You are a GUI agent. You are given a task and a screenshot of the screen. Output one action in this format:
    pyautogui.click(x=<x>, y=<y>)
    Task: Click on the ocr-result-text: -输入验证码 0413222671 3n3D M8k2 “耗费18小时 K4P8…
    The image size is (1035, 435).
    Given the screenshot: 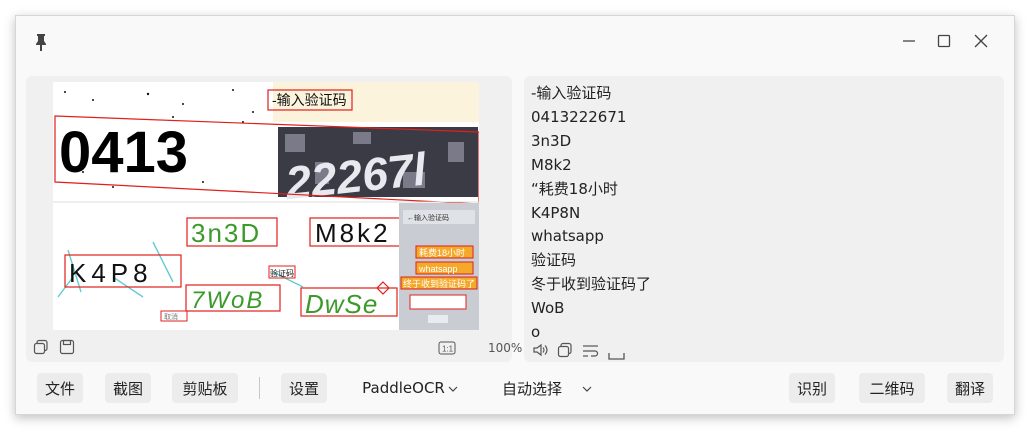 What is the action you would take?
    pyautogui.click(x=591, y=213)
    